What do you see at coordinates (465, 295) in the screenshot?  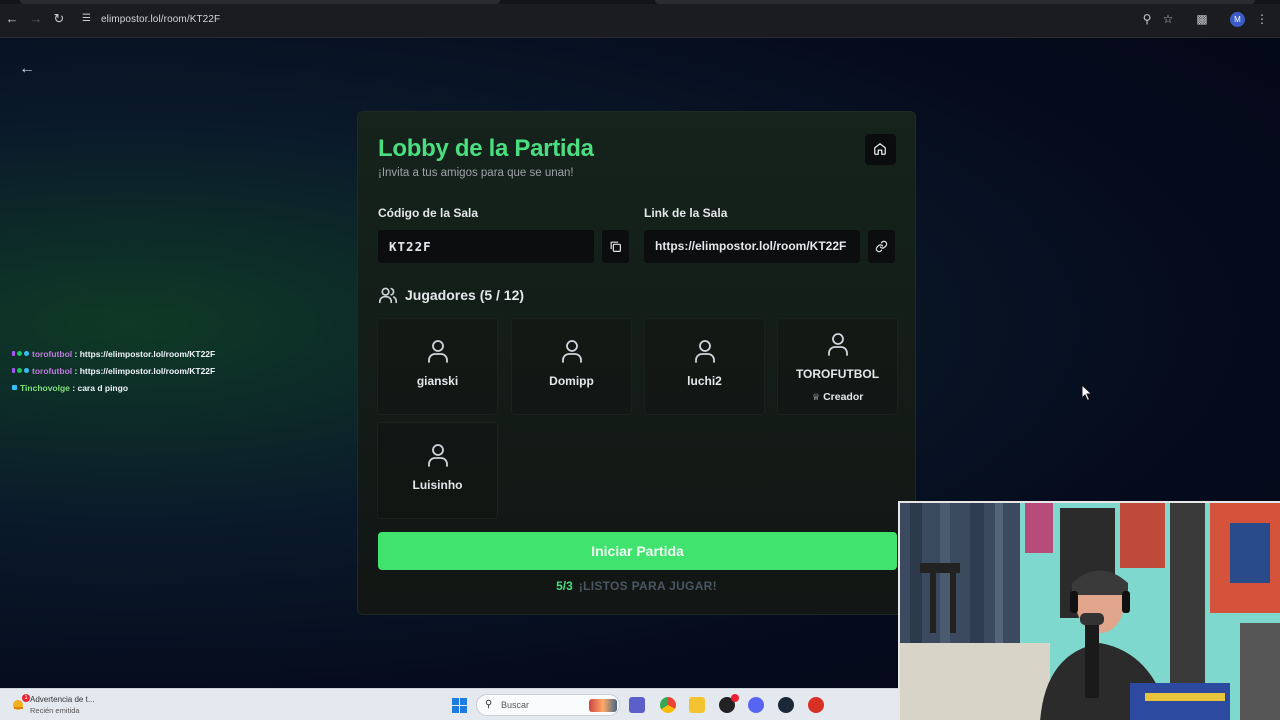 I see `players-title: Jugadores (5 / 12)` at bounding box center [465, 295].